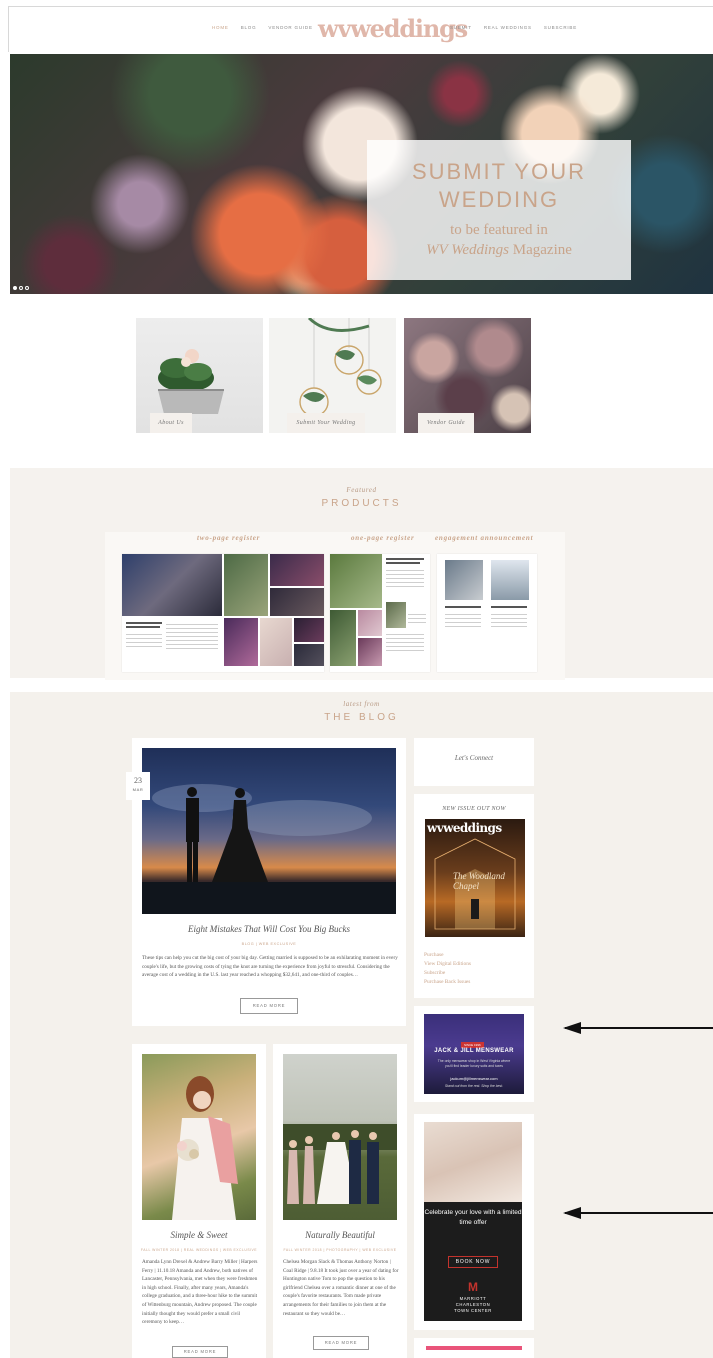 The height and width of the screenshot is (1358, 713). Describe the element at coordinates (199, 1235) in the screenshot. I see `post-title-simple-sweet: Simple & Sweet` at that location.